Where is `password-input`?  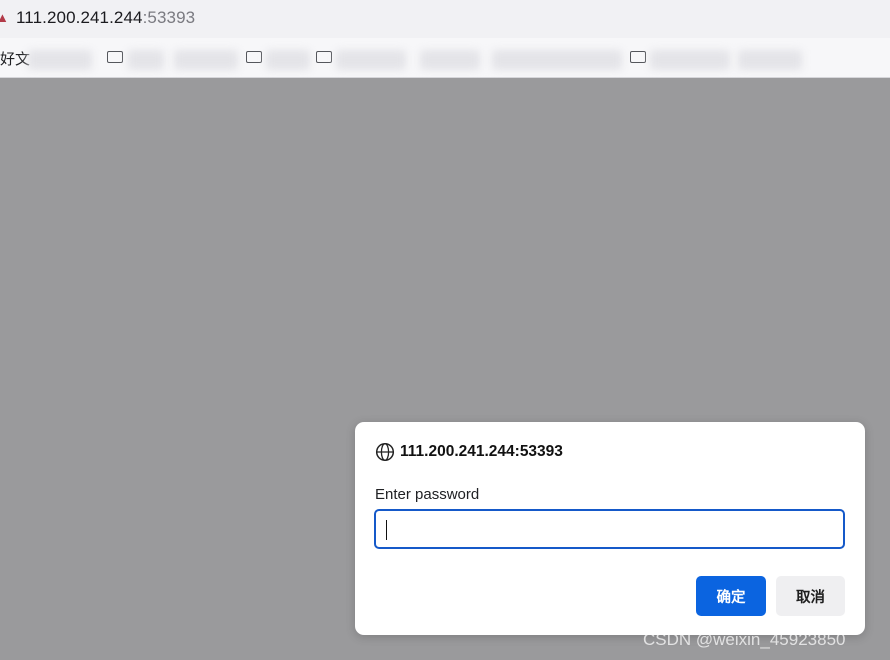 password-input is located at coordinates (609, 529).